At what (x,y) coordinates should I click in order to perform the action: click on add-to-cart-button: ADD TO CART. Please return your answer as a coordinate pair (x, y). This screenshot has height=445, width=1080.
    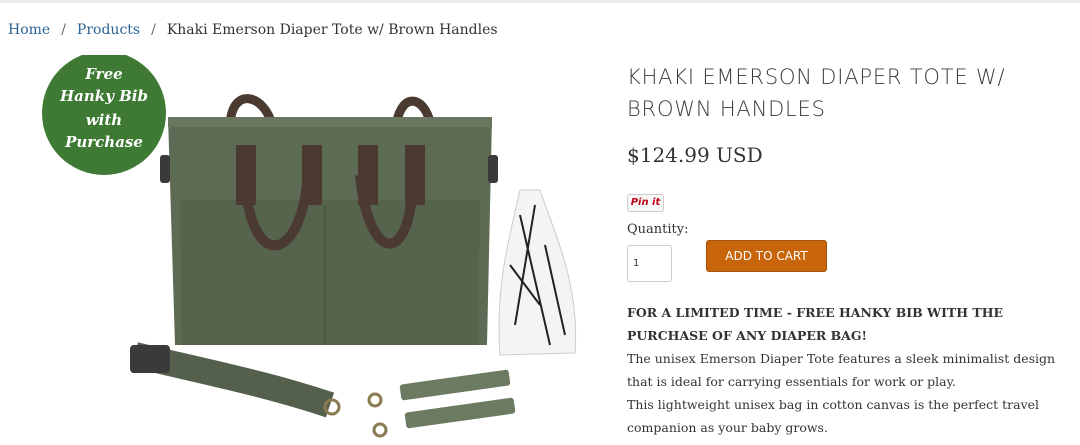
    Looking at the image, I should click on (766, 256).